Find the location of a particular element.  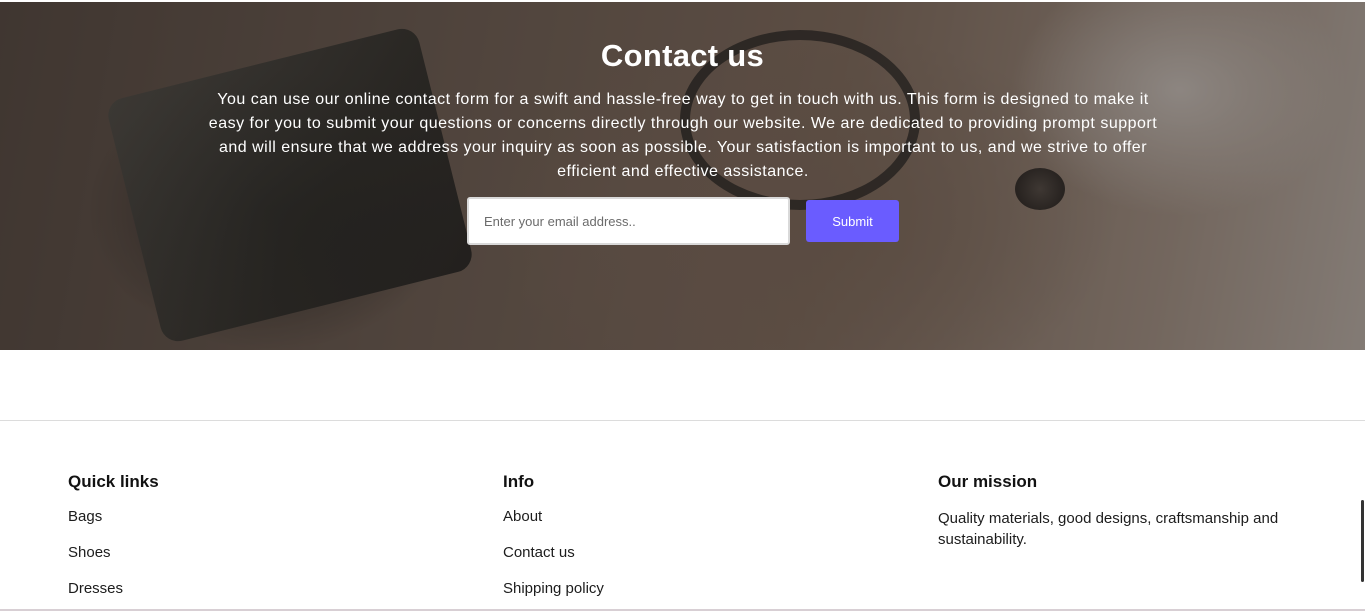

footer-link-bags: Bags is located at coordinates (258, 526).